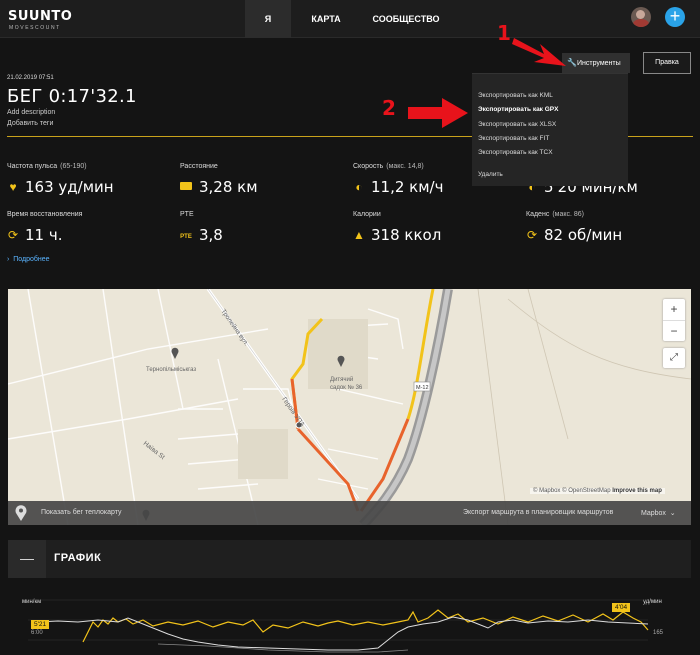  I want to click on graph-right-value: 165, so click(658, 633).